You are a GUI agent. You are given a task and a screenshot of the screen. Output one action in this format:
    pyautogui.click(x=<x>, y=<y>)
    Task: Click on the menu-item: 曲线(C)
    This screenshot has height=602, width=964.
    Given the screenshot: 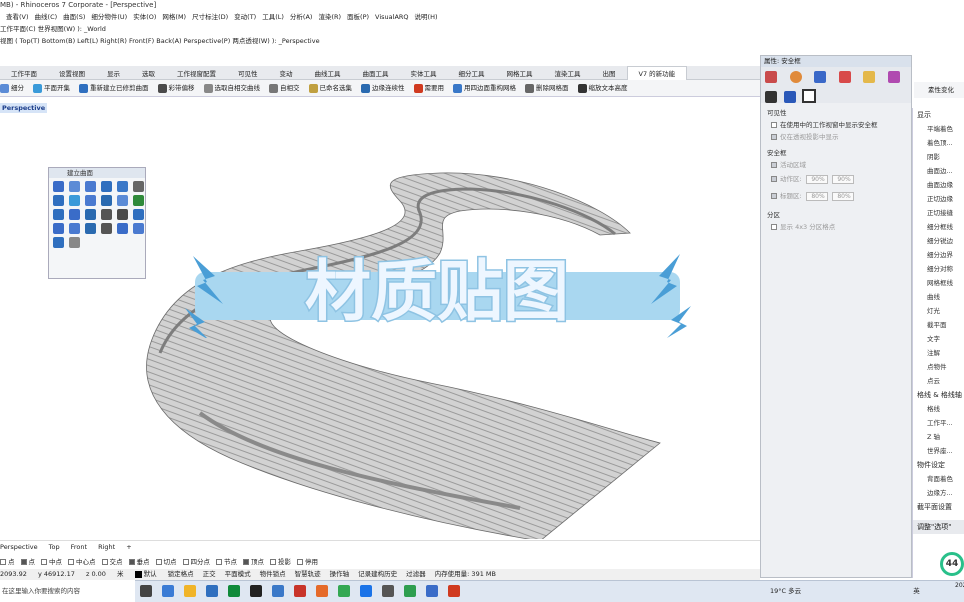 What is the action you would take?
    pyautogui.click(x=46, y=17)
    